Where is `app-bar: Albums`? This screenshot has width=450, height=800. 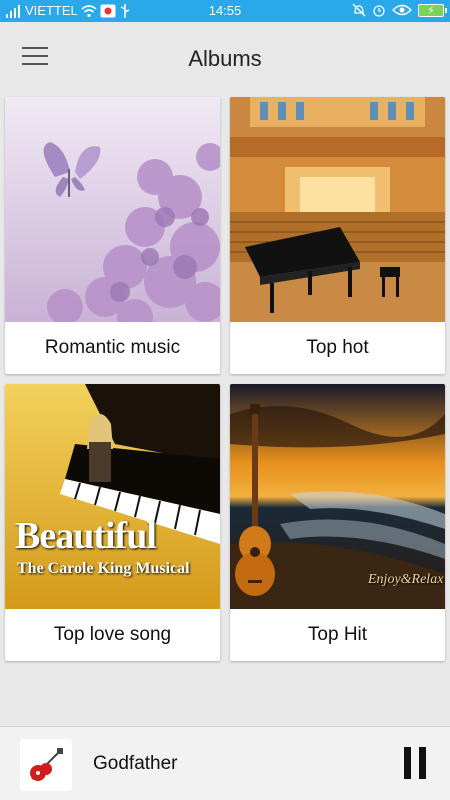
app-bar: Albums is located at coordinates (225, 58).